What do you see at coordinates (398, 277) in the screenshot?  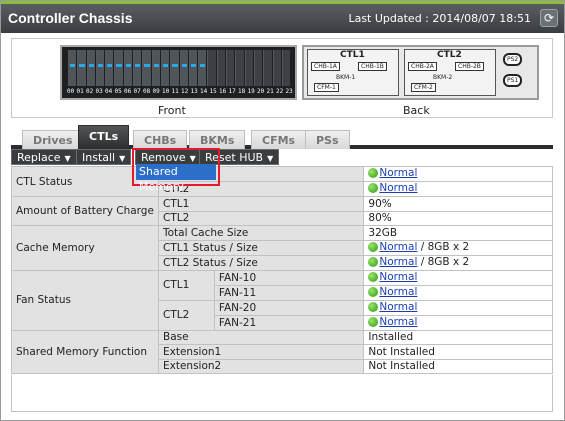 I see `fan-10-status-link: Normal` at bounding box center [398, 277].